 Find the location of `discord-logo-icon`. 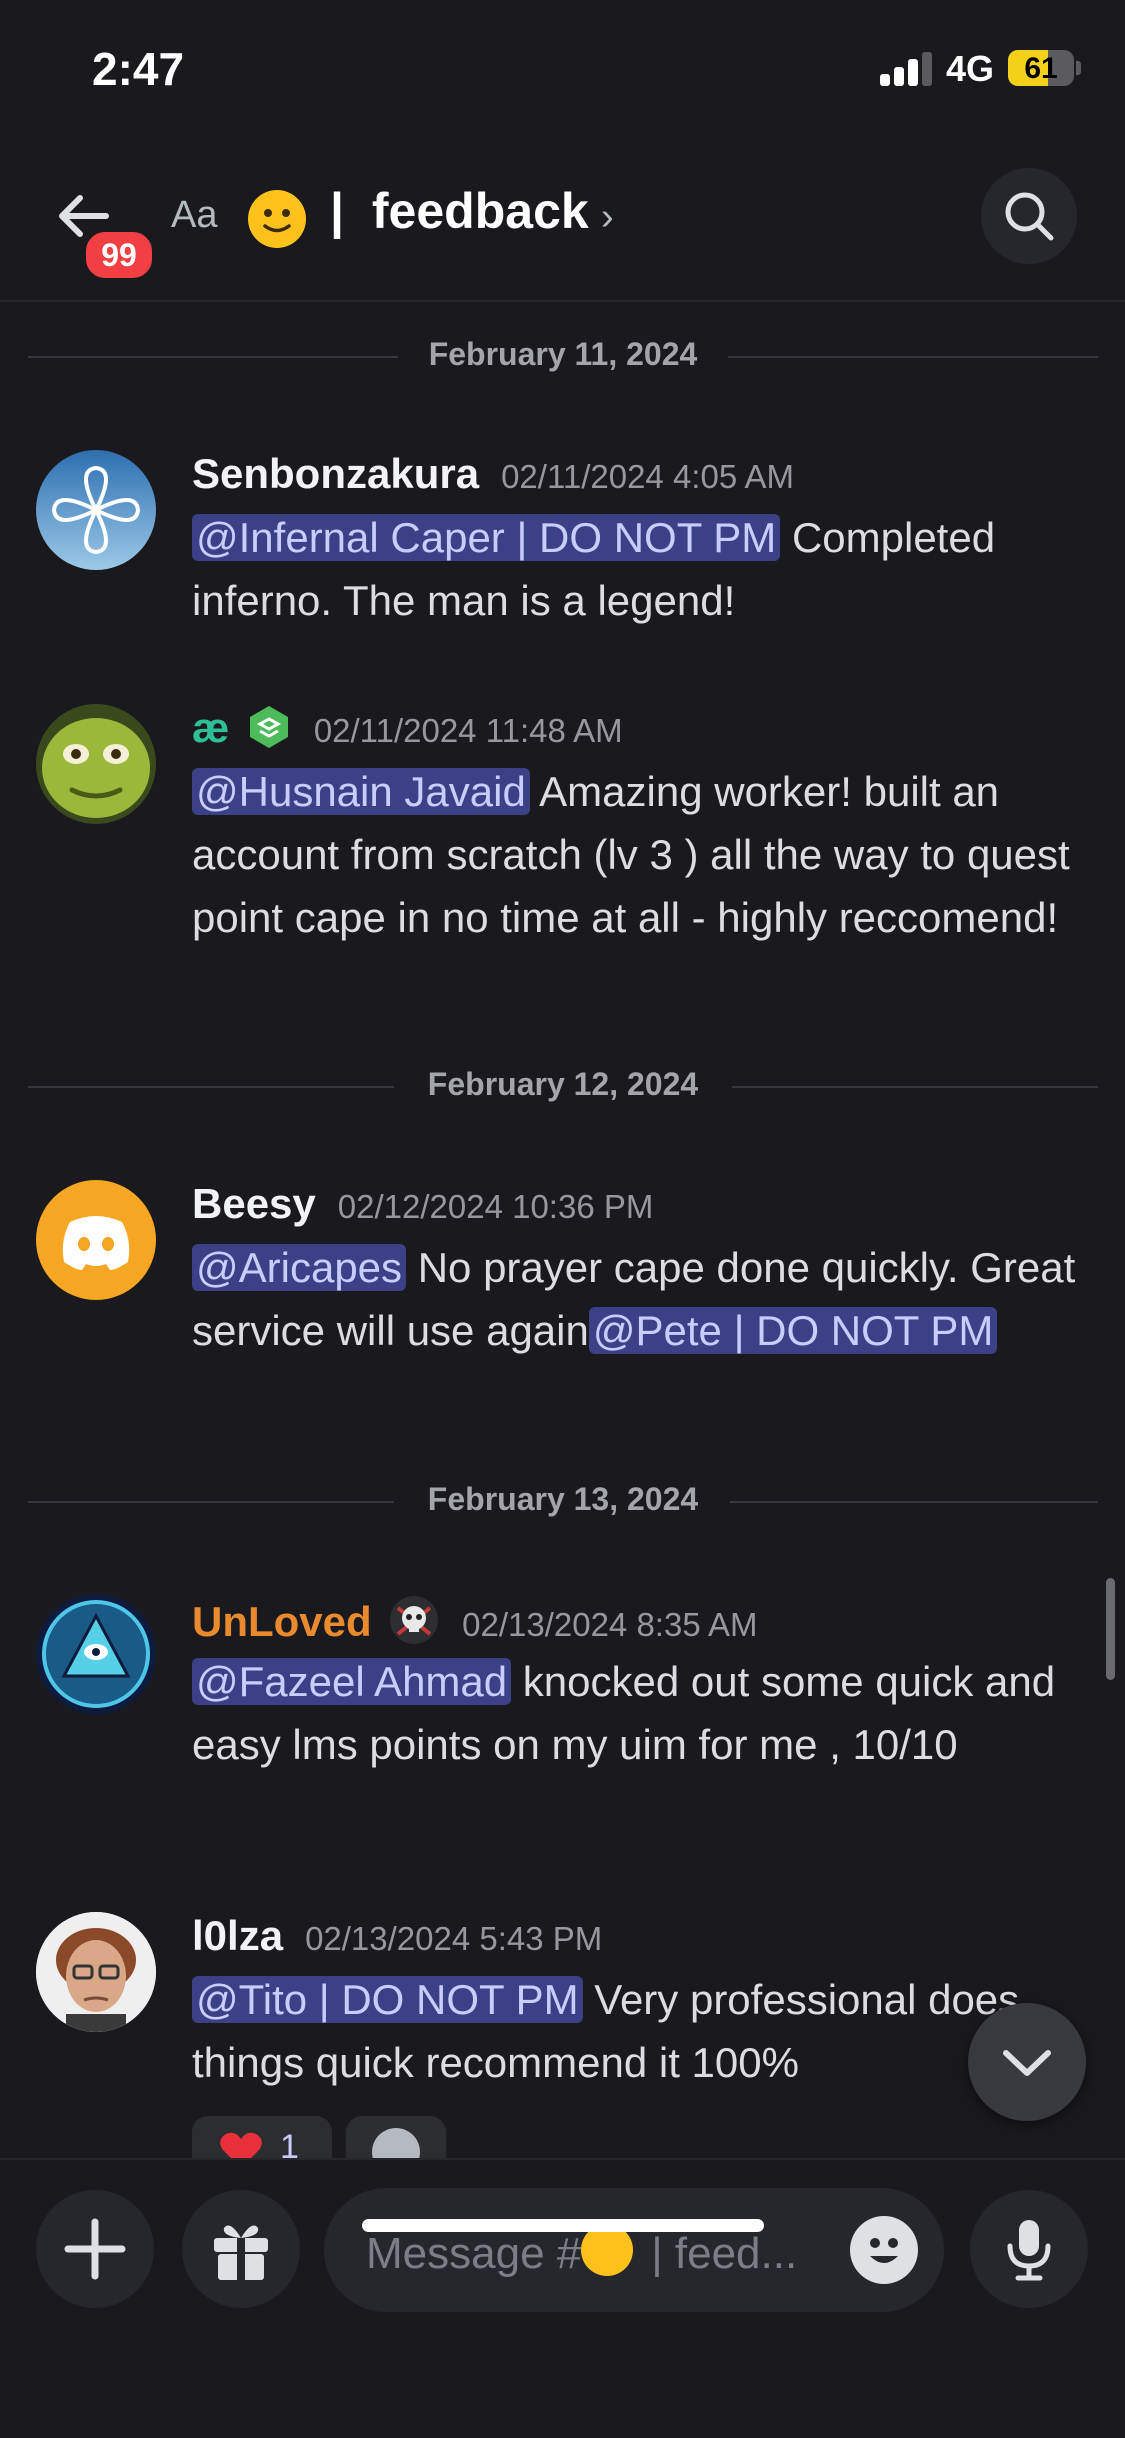

discord-logo-icon is located at coordinates (96, 1243).